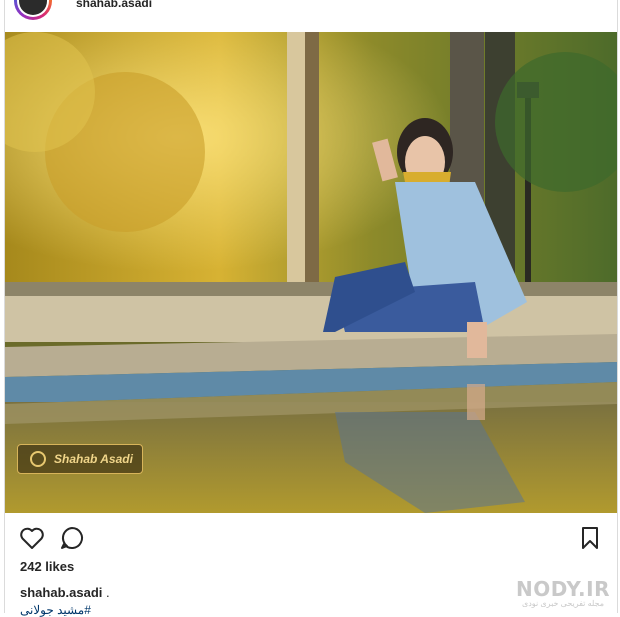 Image resolution: width=620 pixels, height=617 pixels. Describe the element at coordinates (563, 603) in the screenshot. I see `watermark-tagline: مجله تفریحی خبری نودی` at that location.